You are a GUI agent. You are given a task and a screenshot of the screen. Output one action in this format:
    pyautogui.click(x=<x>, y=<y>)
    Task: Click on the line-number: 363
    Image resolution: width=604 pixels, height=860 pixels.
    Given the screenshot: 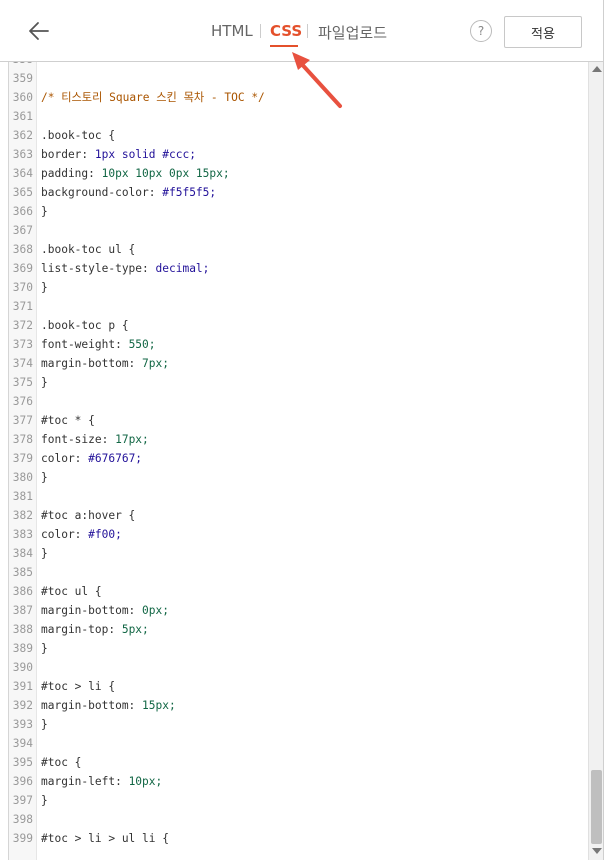 What is the action you would take?
    pyautogui.click(x=22, y=154)
    